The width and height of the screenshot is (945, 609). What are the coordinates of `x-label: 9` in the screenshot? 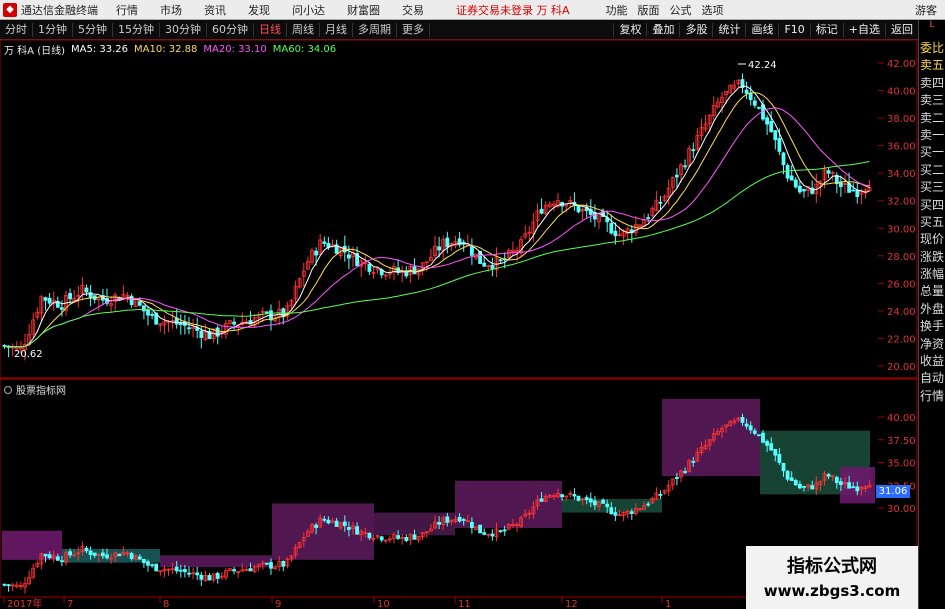 It's located at (278, 604).